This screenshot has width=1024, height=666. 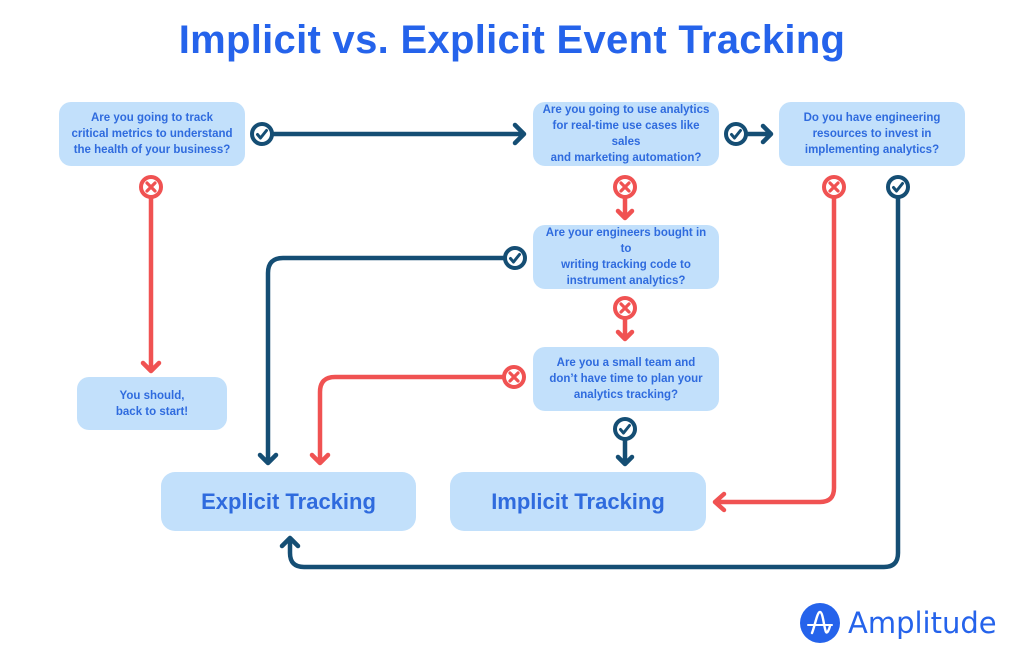 I want to click on amplitude-logo: Amplitude, so click(x=898, y=623).